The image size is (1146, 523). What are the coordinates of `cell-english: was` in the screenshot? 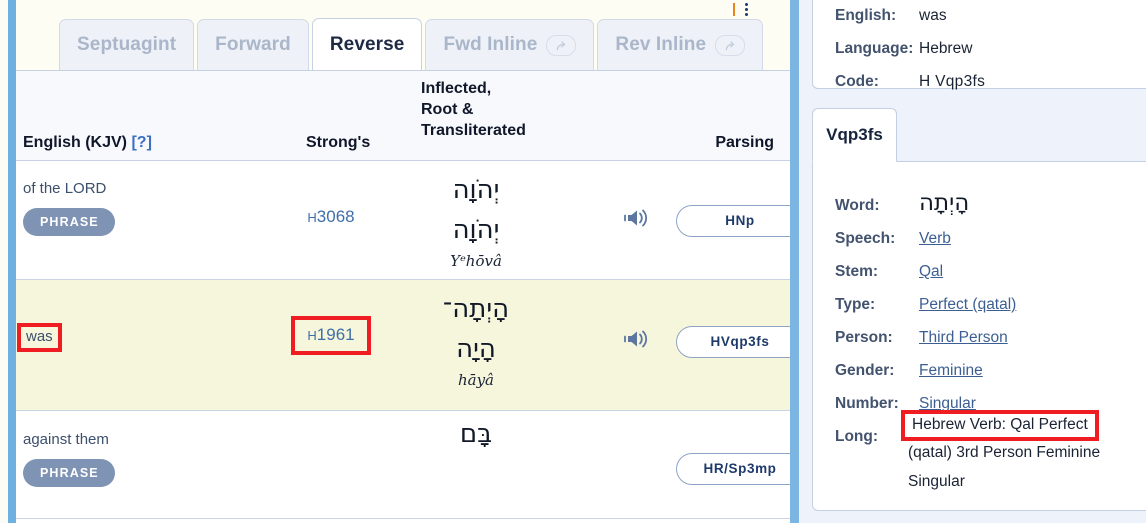 It's located at (145, 332).